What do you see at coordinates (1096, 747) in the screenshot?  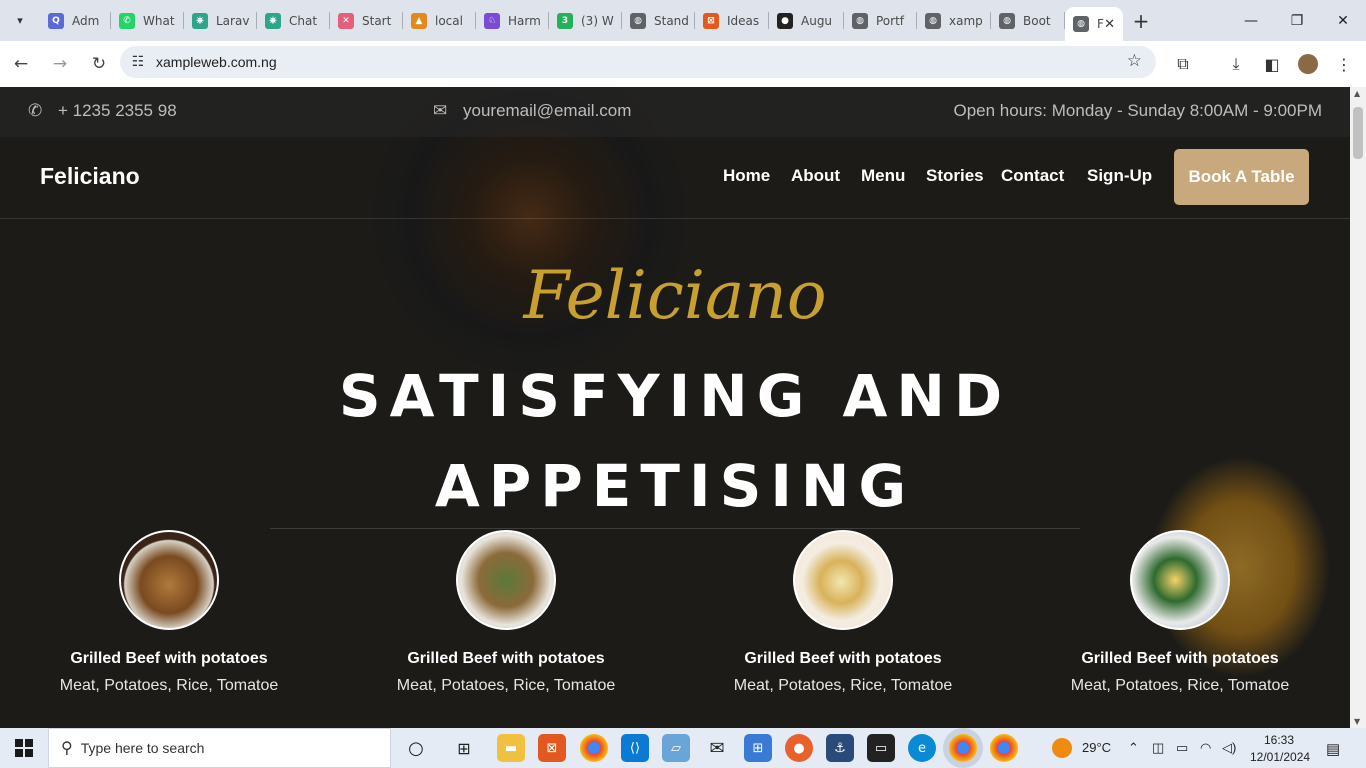 I see `temperature: 29°C` at bounding box center [1096, 747].